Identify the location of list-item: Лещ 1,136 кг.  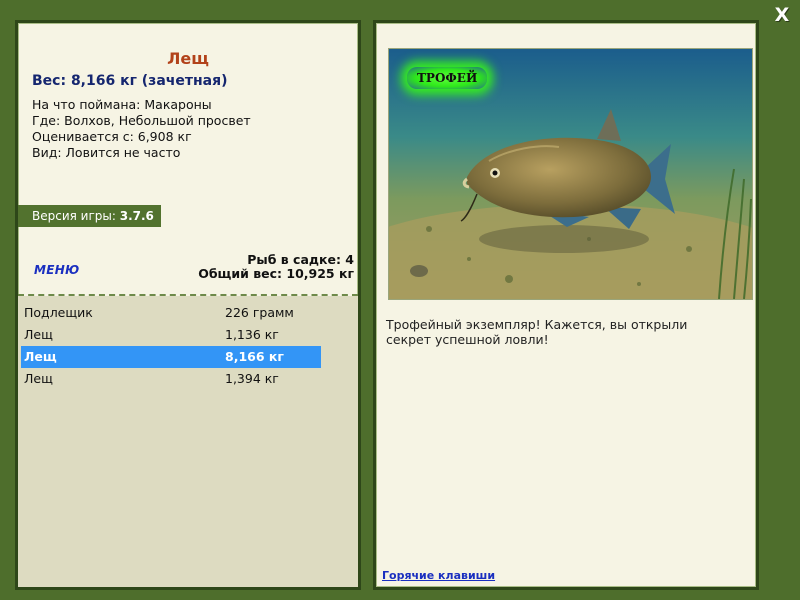
(171, 335).